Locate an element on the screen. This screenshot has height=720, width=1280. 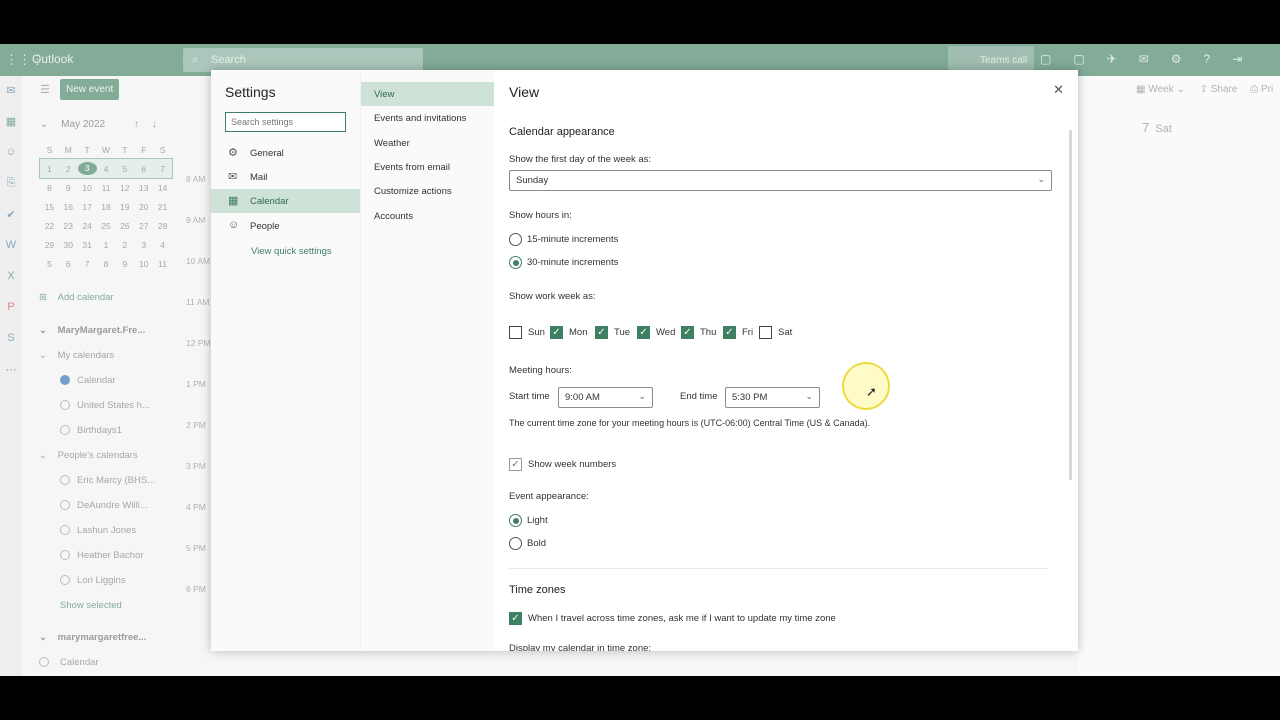
radio-label: Bold is located at coordinates (537, 543).